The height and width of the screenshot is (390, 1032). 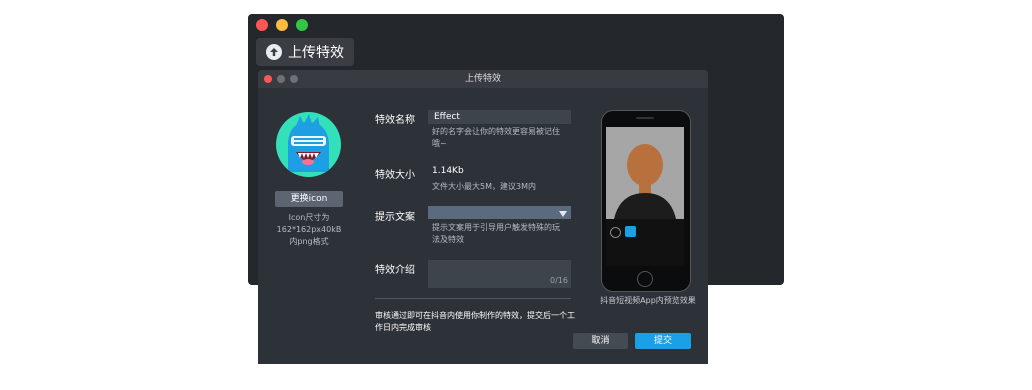 I want to click on effect-size-hint: 文件大小最大5M，建议3M内, so click(x=484, y=186).